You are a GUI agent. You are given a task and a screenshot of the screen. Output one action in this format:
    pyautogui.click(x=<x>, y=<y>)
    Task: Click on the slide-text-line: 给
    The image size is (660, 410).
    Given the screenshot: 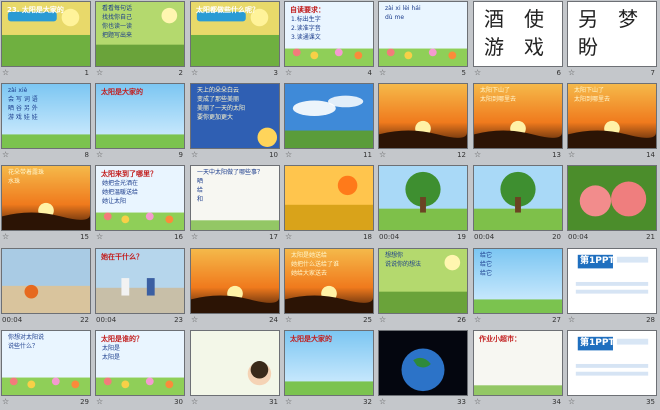 What is the action you would take?
    pyautogui.click(x=200, y=190)
    